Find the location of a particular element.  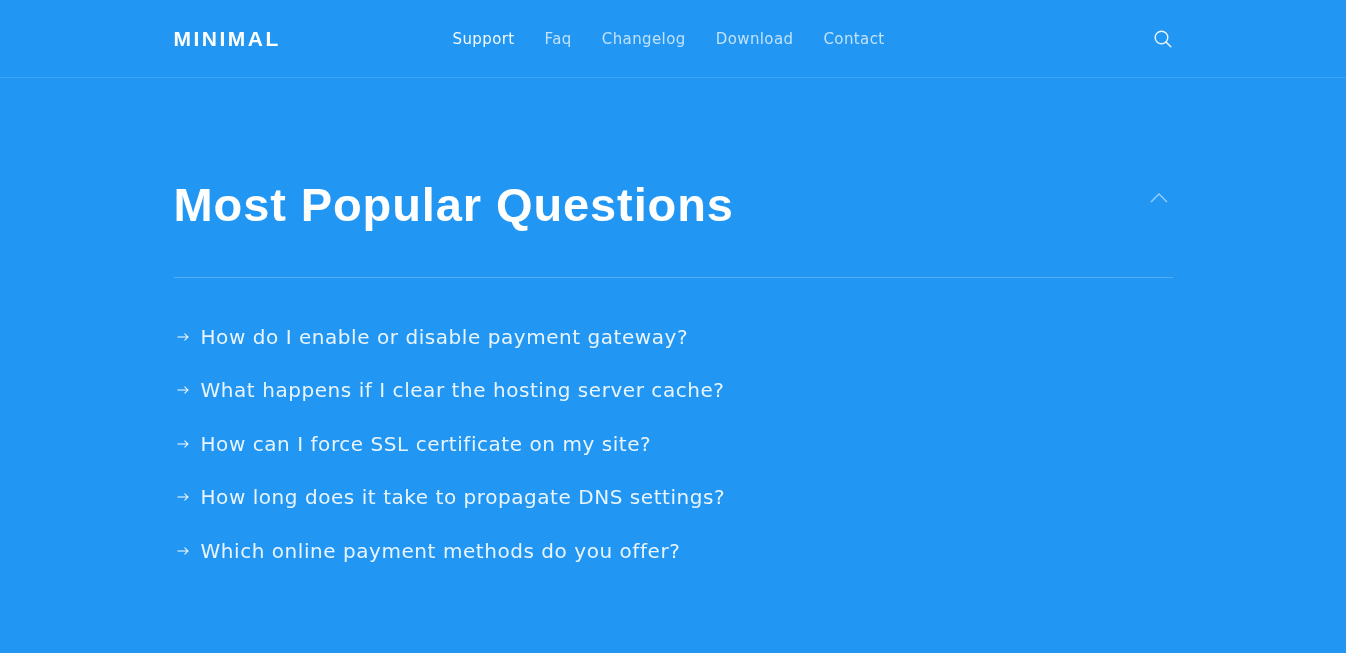

nav-link: Support is located at coordinates (483, 38).